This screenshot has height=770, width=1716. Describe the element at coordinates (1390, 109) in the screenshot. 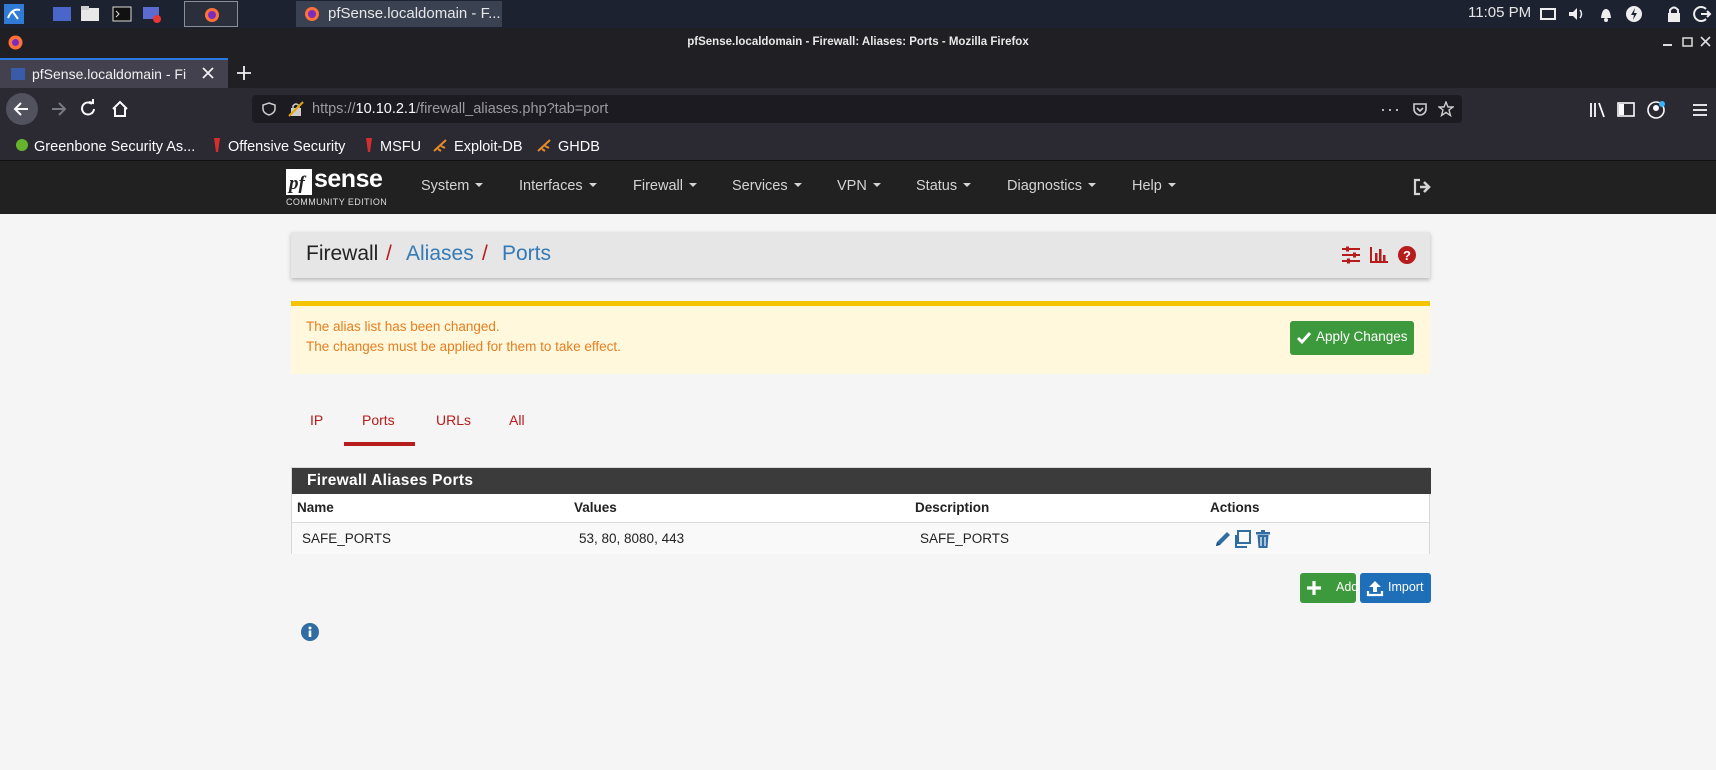

I see `page-actions-icon: ···` at that location.